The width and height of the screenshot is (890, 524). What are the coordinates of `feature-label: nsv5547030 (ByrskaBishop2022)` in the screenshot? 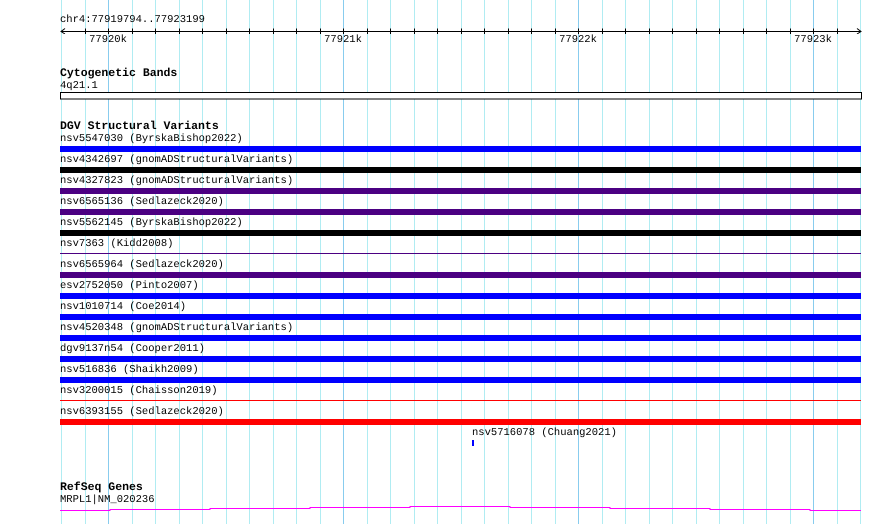 It's located at (152, 139).